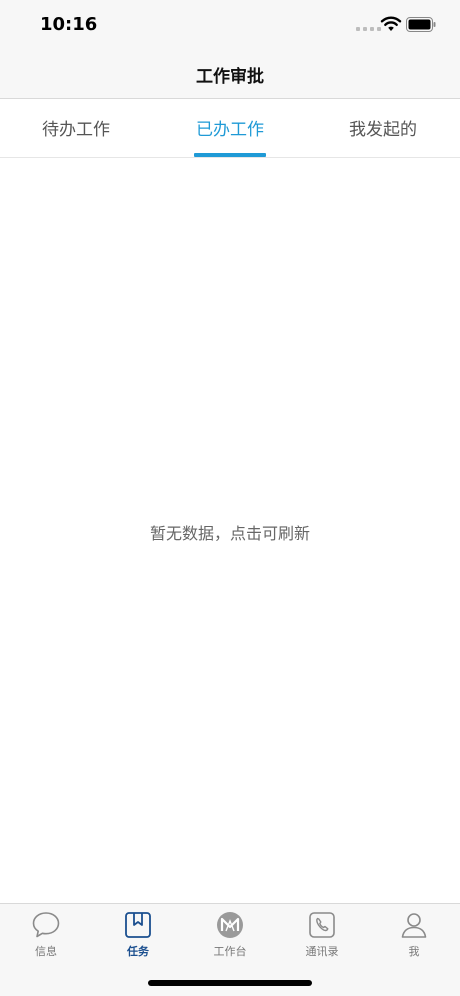 The height and width of the screenshot is (996, 460). I want to click on person-icon, so click(414, 925).